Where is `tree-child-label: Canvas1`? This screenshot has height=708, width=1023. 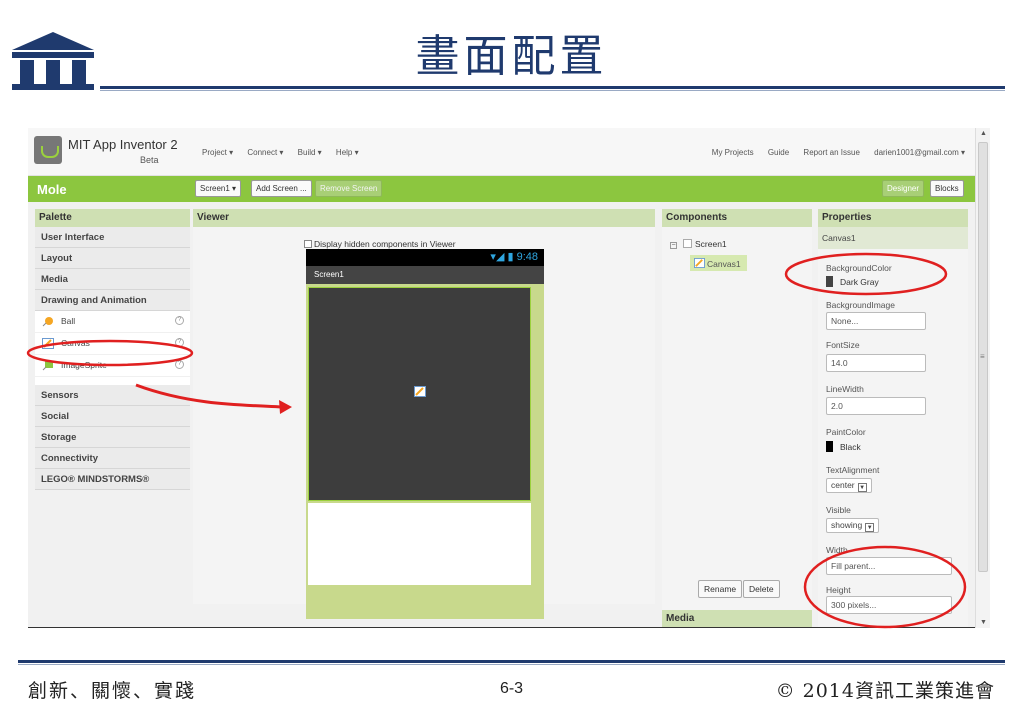 tree-child-label: Canvas1 is located at coordinates (724, 264).